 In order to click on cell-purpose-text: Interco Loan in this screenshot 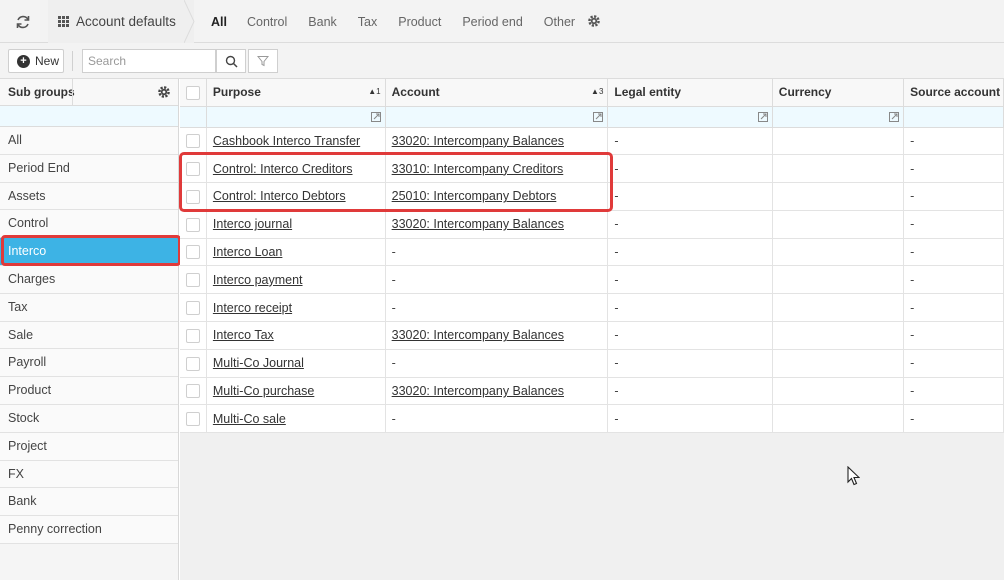, I will do `click(248, 252)`.